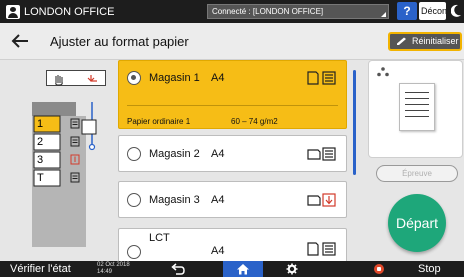 The height and width of the screenshot is (277, 464). I want to click on energy-saver-icon, so click(456, 10).